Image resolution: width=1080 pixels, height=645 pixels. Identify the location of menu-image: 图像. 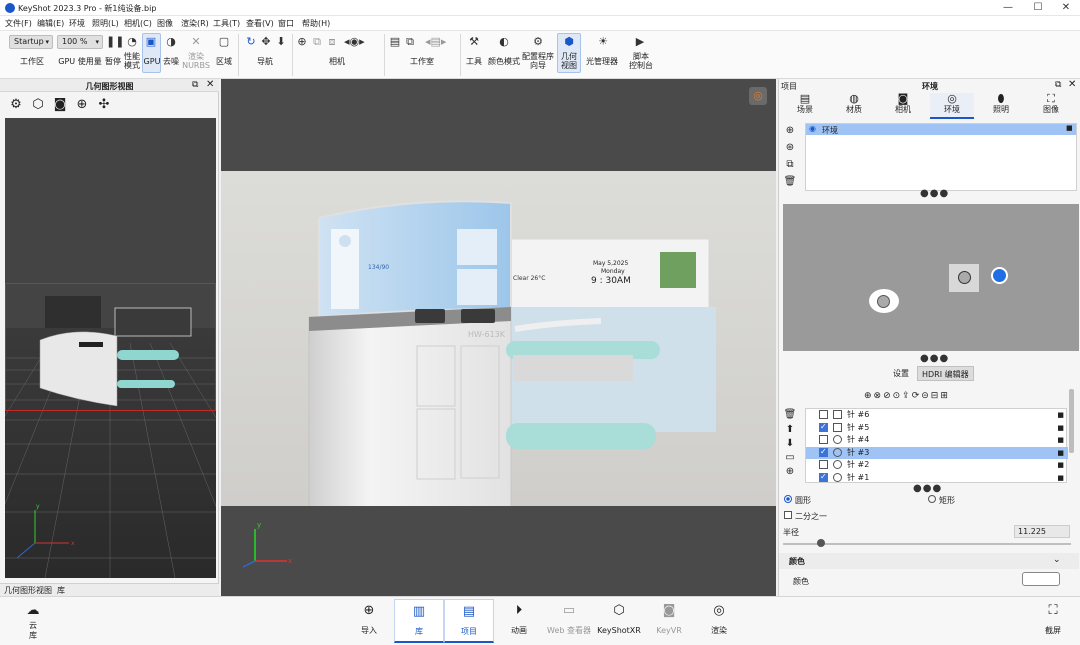
(165, 23).